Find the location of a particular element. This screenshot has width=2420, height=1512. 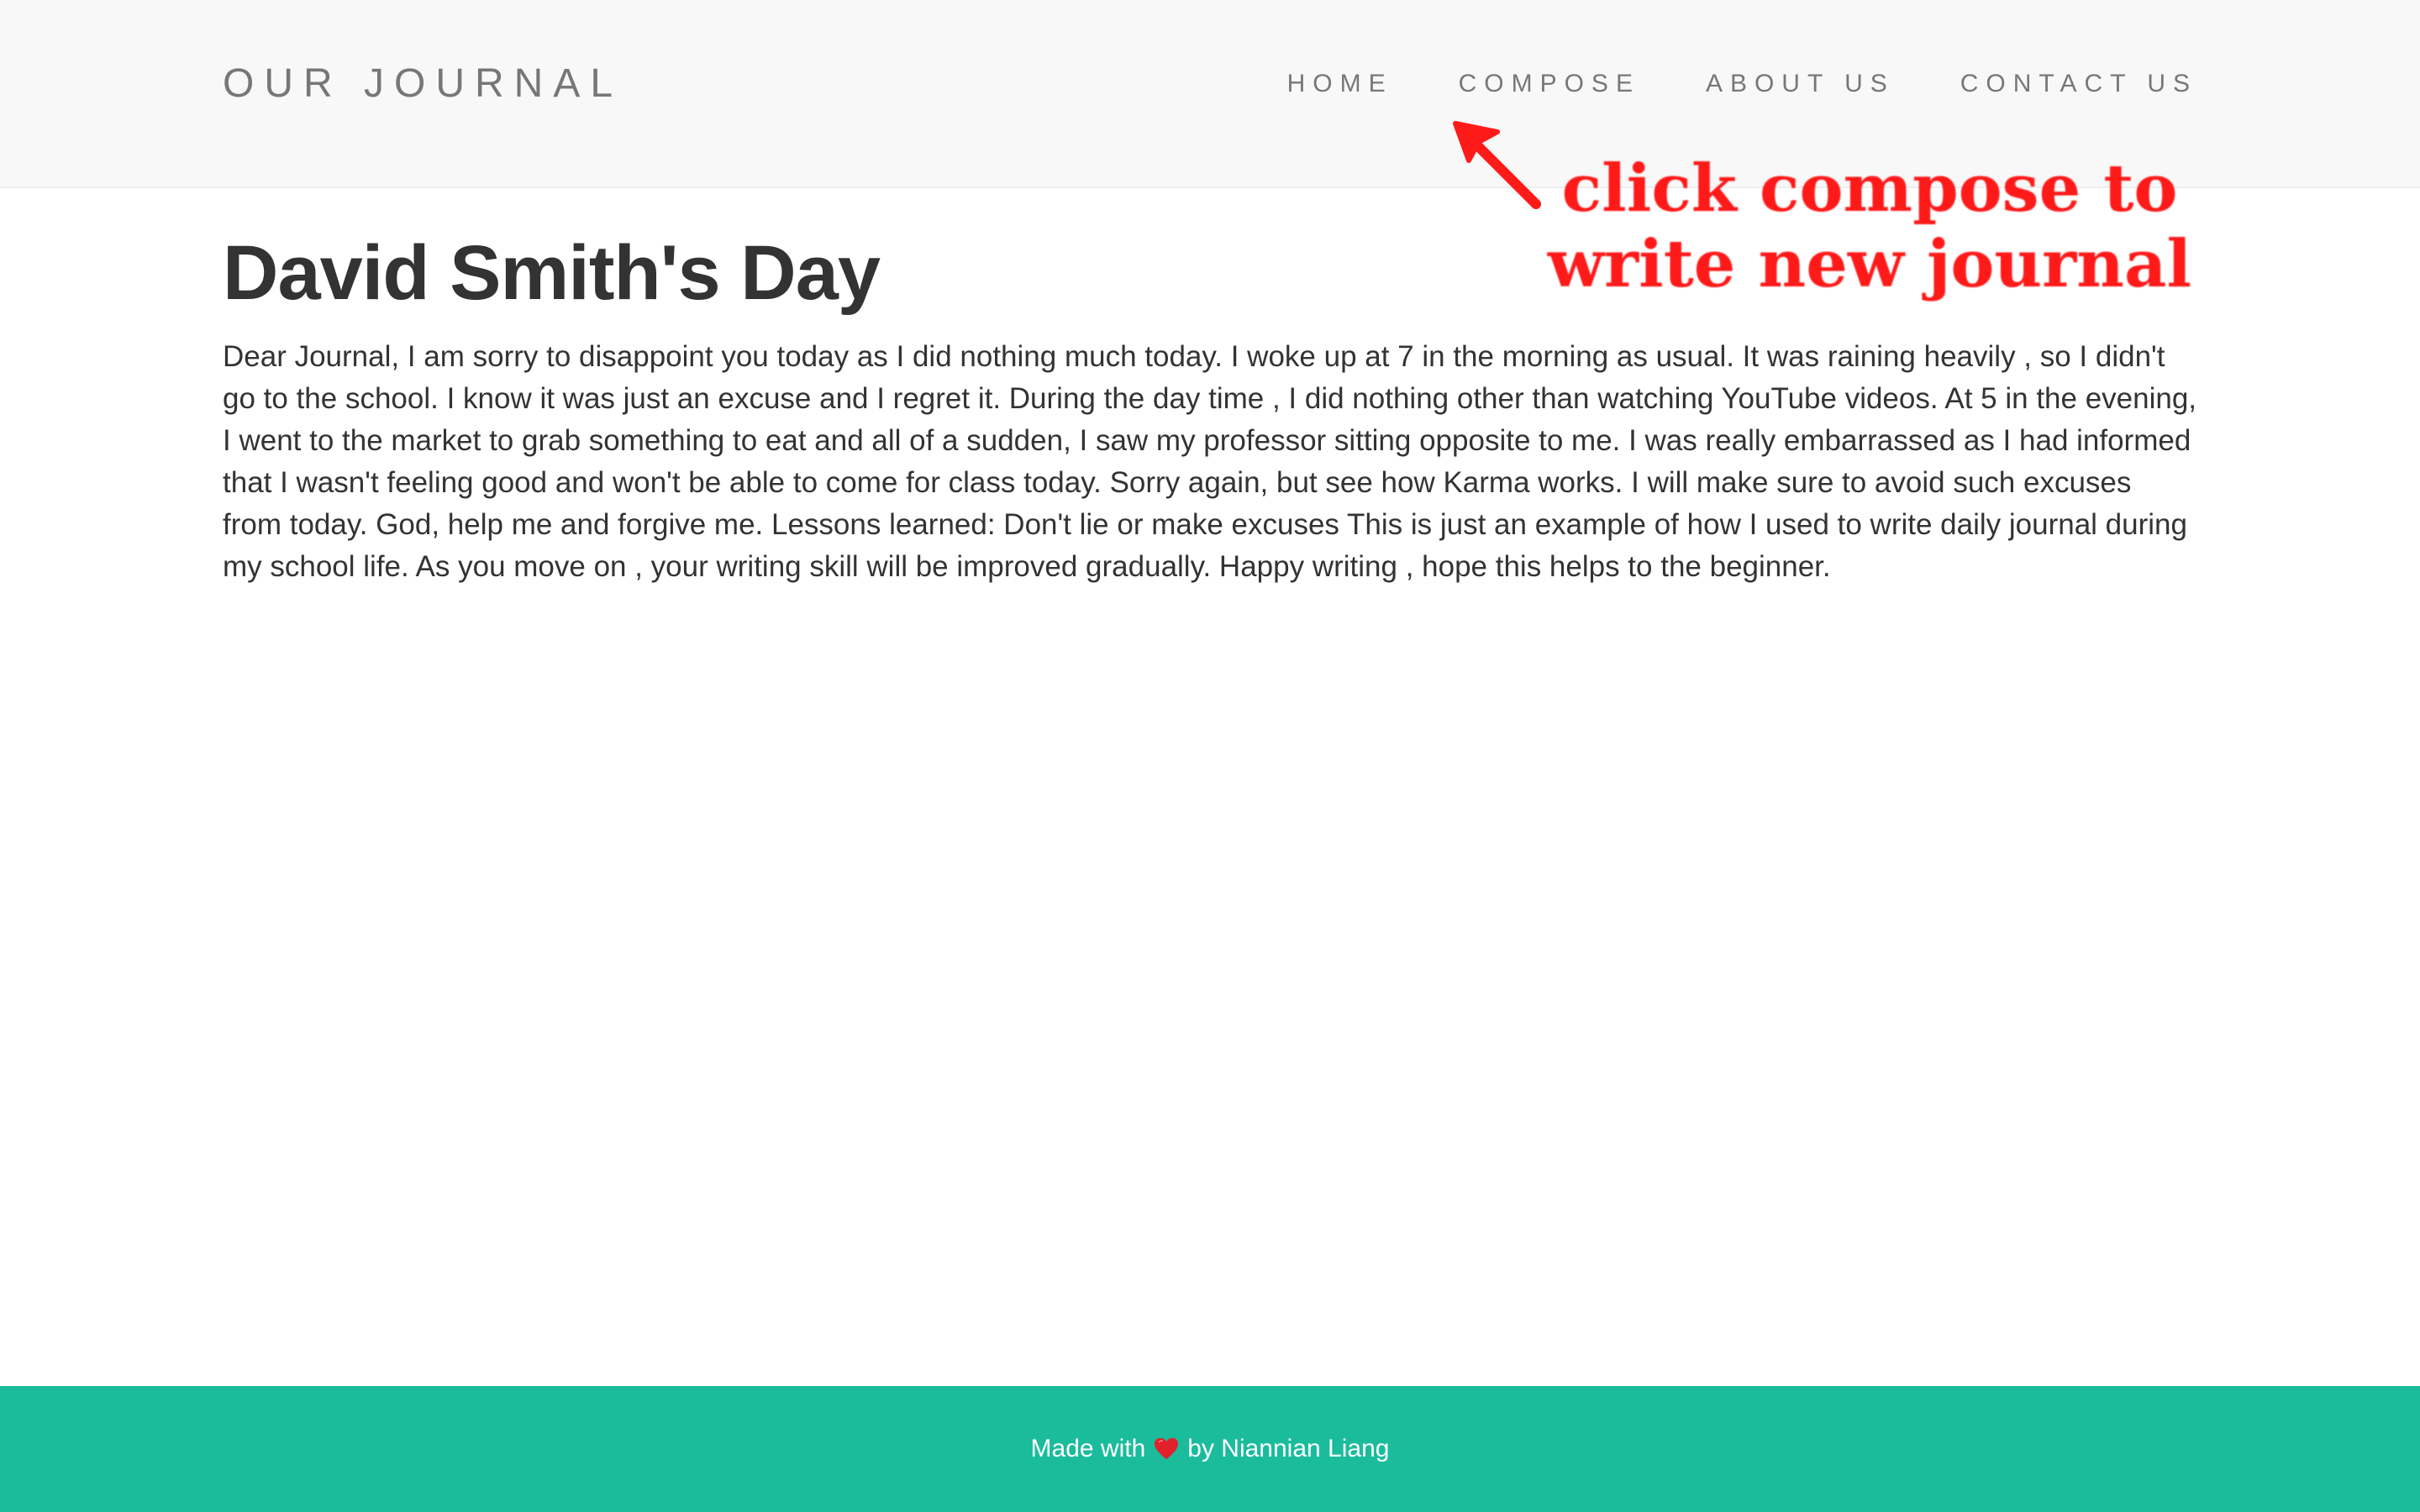

heart-icon is located at coordinates (1166, 1449).